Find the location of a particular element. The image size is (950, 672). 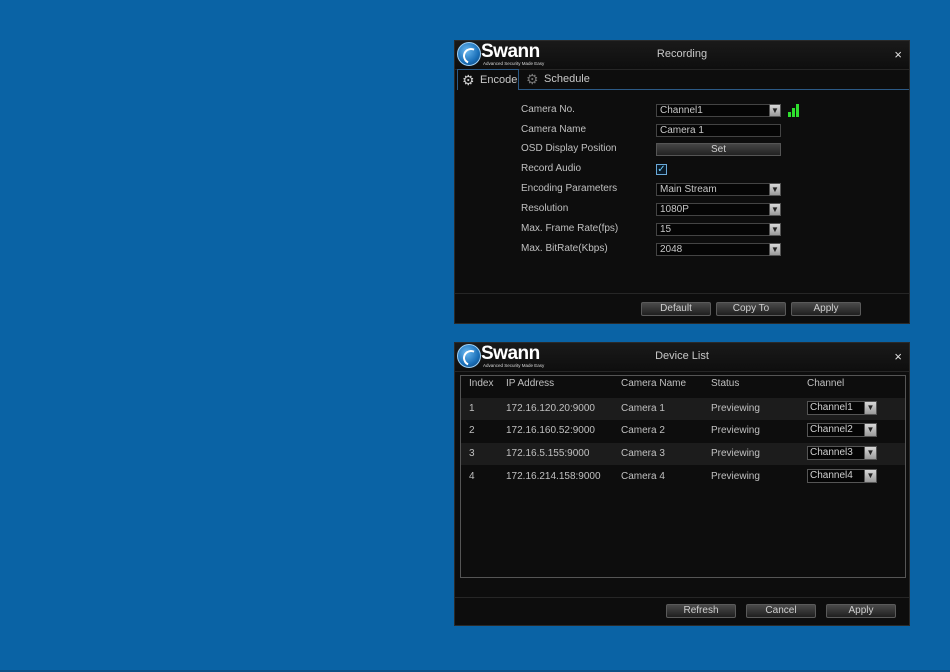

form-row-record-audio: Record Audio ✓ is located at coordinates (715, 170).